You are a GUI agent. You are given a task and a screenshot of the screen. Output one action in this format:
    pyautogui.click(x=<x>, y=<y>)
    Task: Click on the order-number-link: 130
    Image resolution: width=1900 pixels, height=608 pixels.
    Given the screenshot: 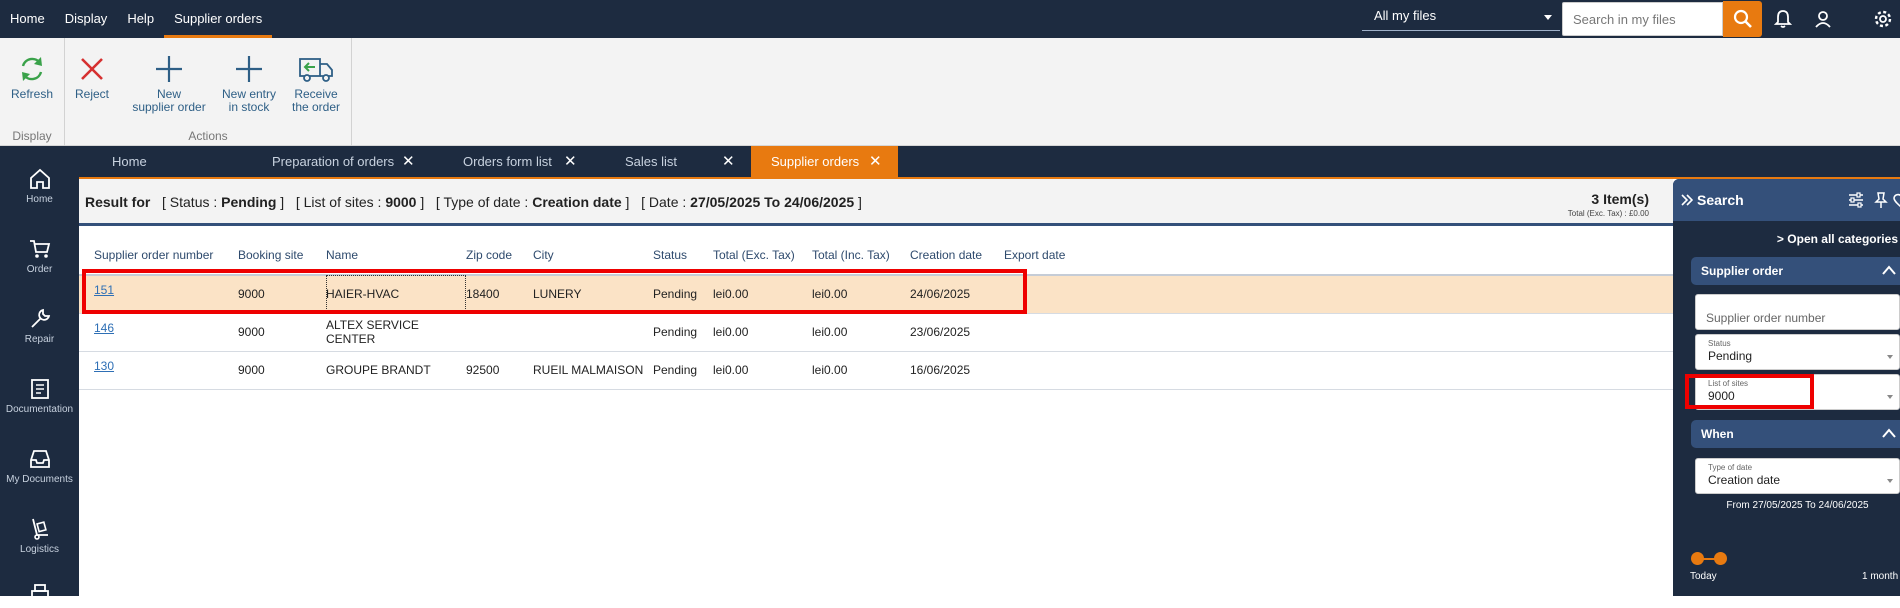 What is the action you would take?
    pyautogui.click(x=104, y=366)
    